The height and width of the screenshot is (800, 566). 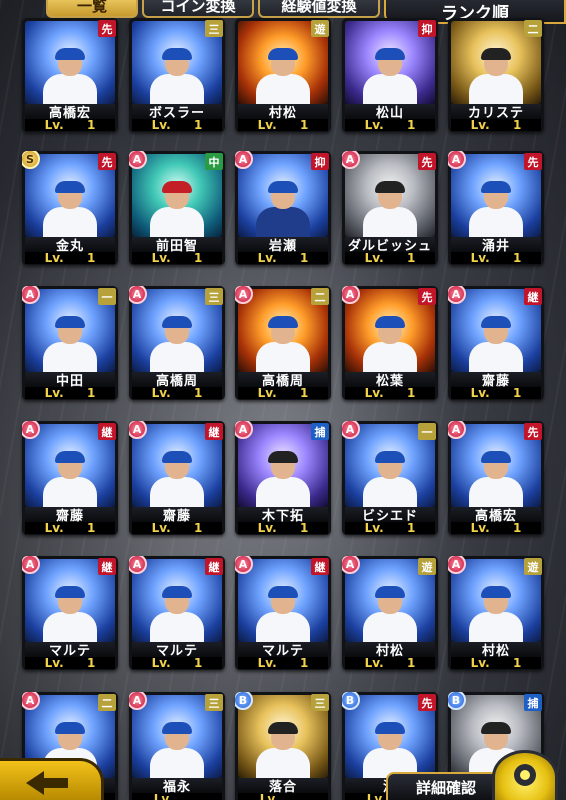 What do you see at coordinates (177, 785) in the screenshot?
I see `player-name: 福永` at bounding box center [177, 785].